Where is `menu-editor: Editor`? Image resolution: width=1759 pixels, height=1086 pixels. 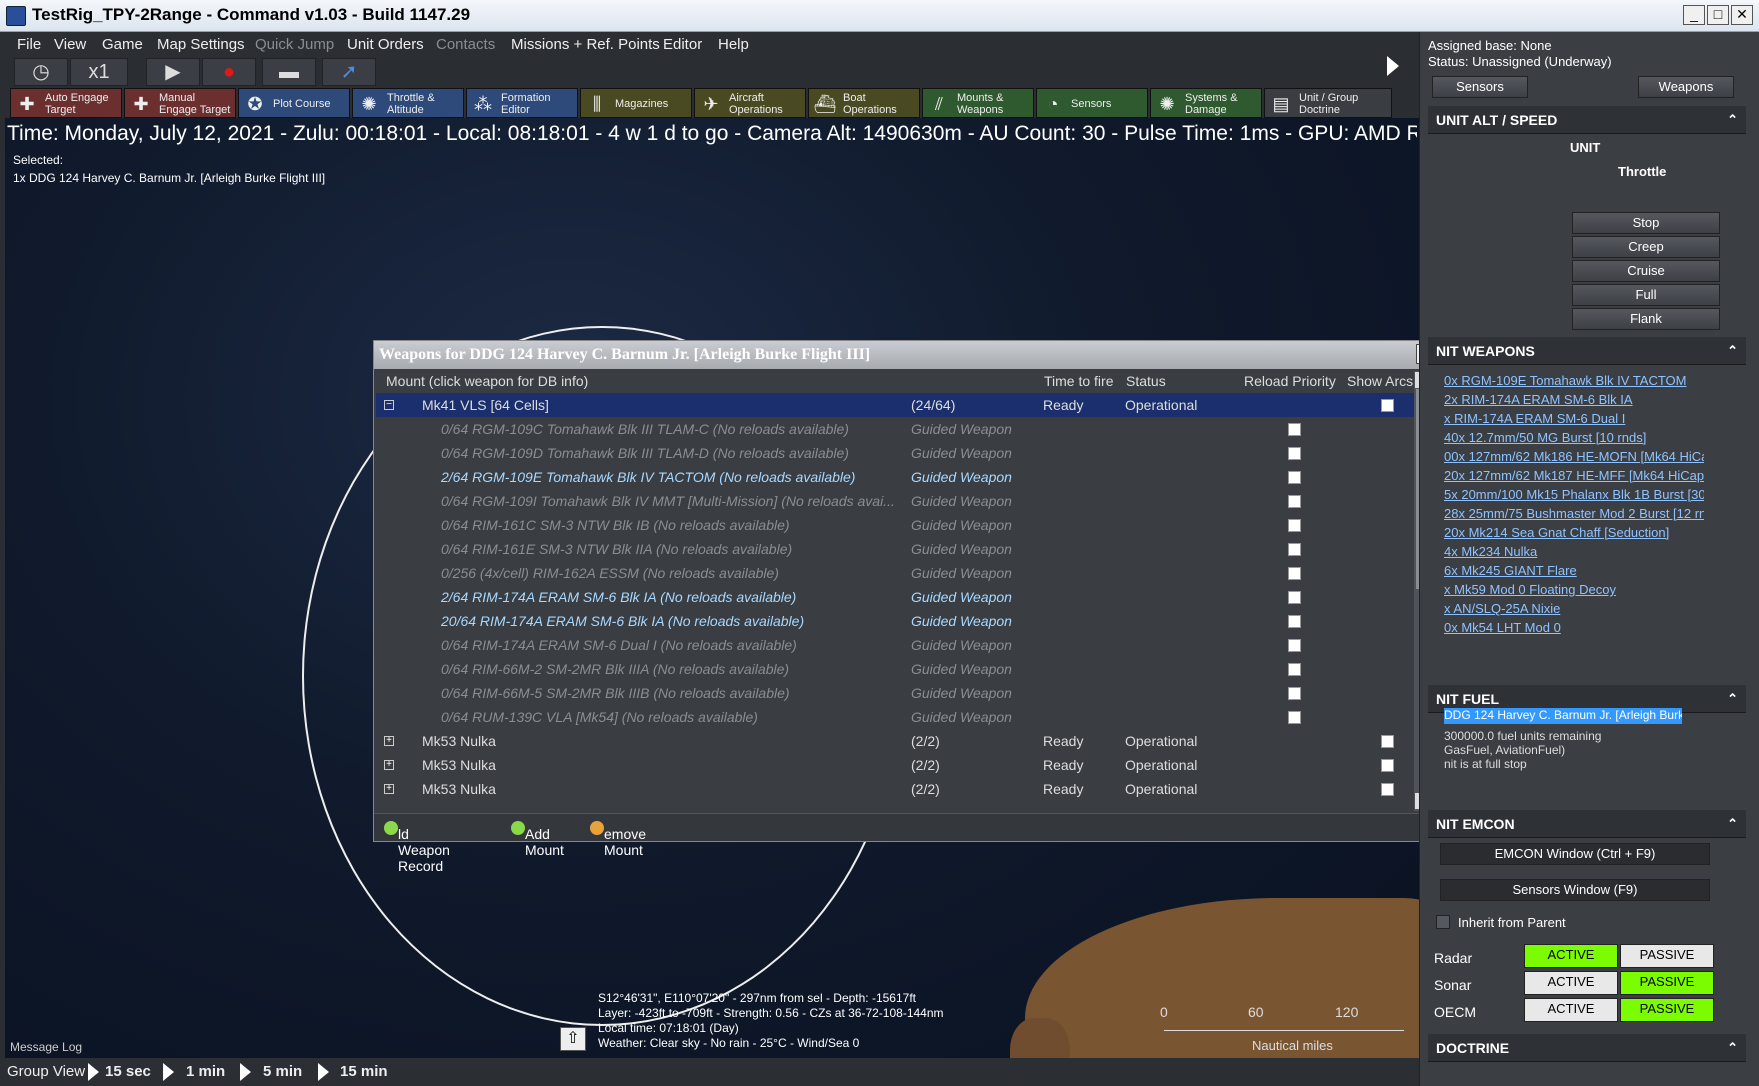 menu-editor: Editor is located at coordinates (682, 44).